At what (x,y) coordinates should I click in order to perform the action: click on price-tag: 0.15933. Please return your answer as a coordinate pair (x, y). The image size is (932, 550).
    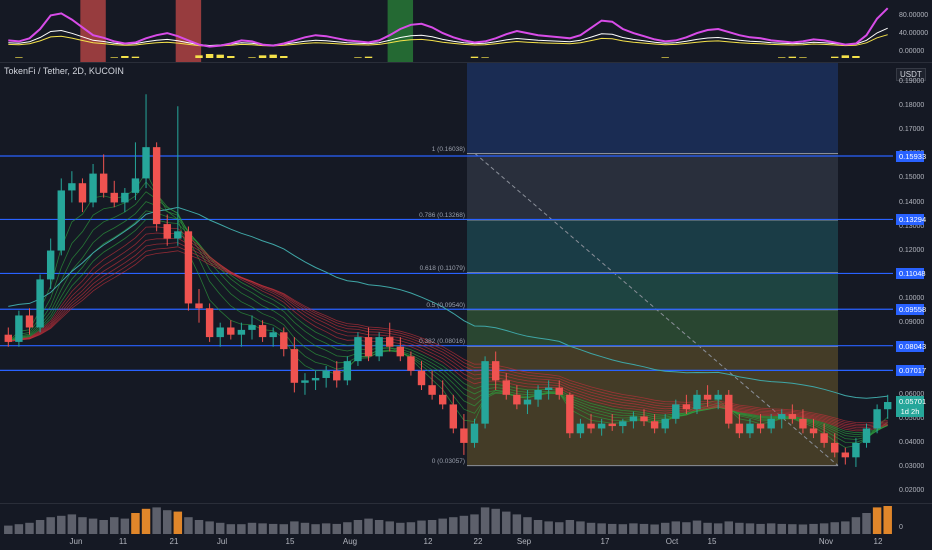
    Looking at the image, I should click on (911, 156).